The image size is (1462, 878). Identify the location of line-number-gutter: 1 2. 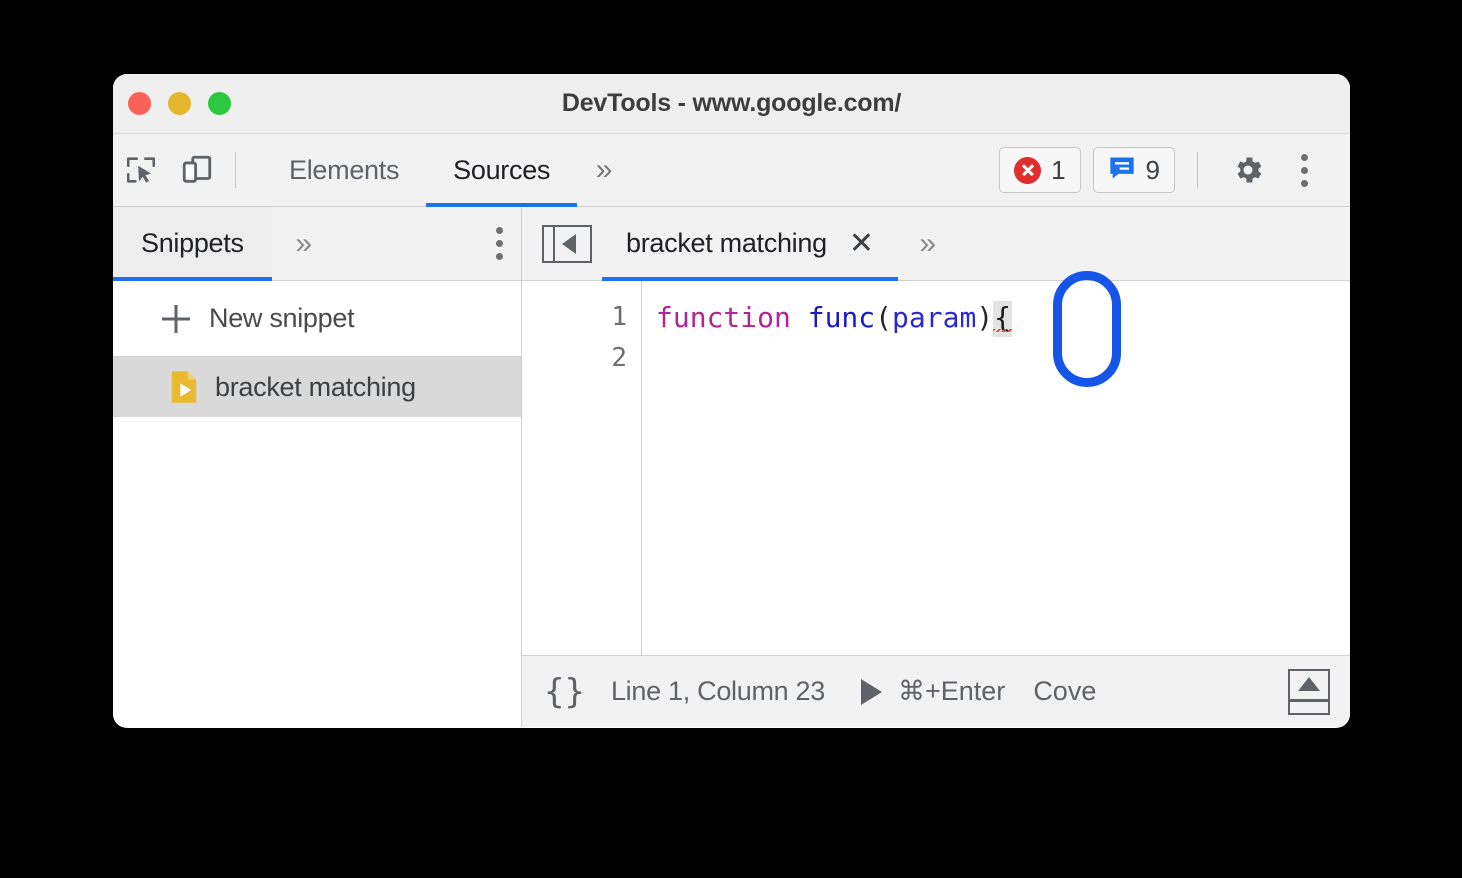
(582, 468).